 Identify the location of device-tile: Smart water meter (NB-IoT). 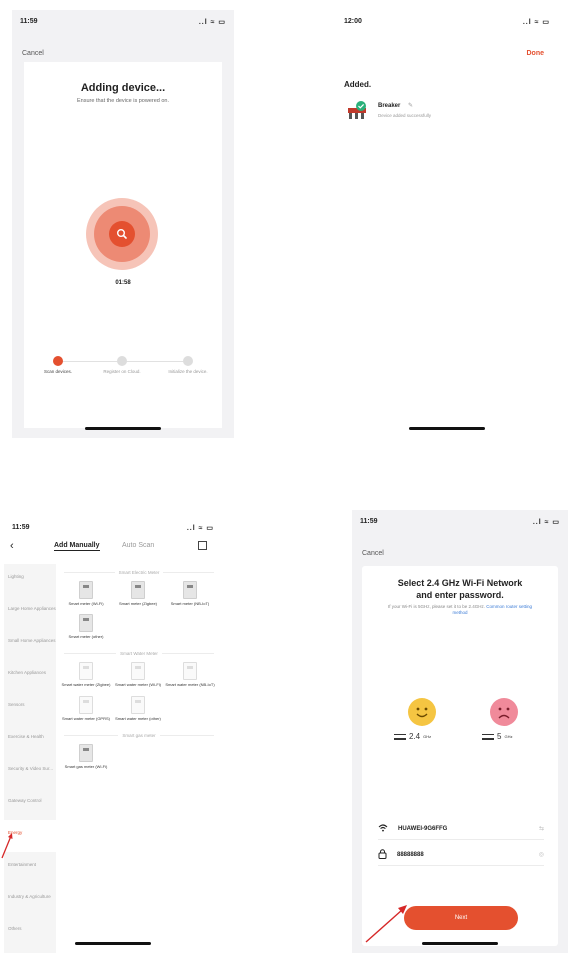
(190, 673).